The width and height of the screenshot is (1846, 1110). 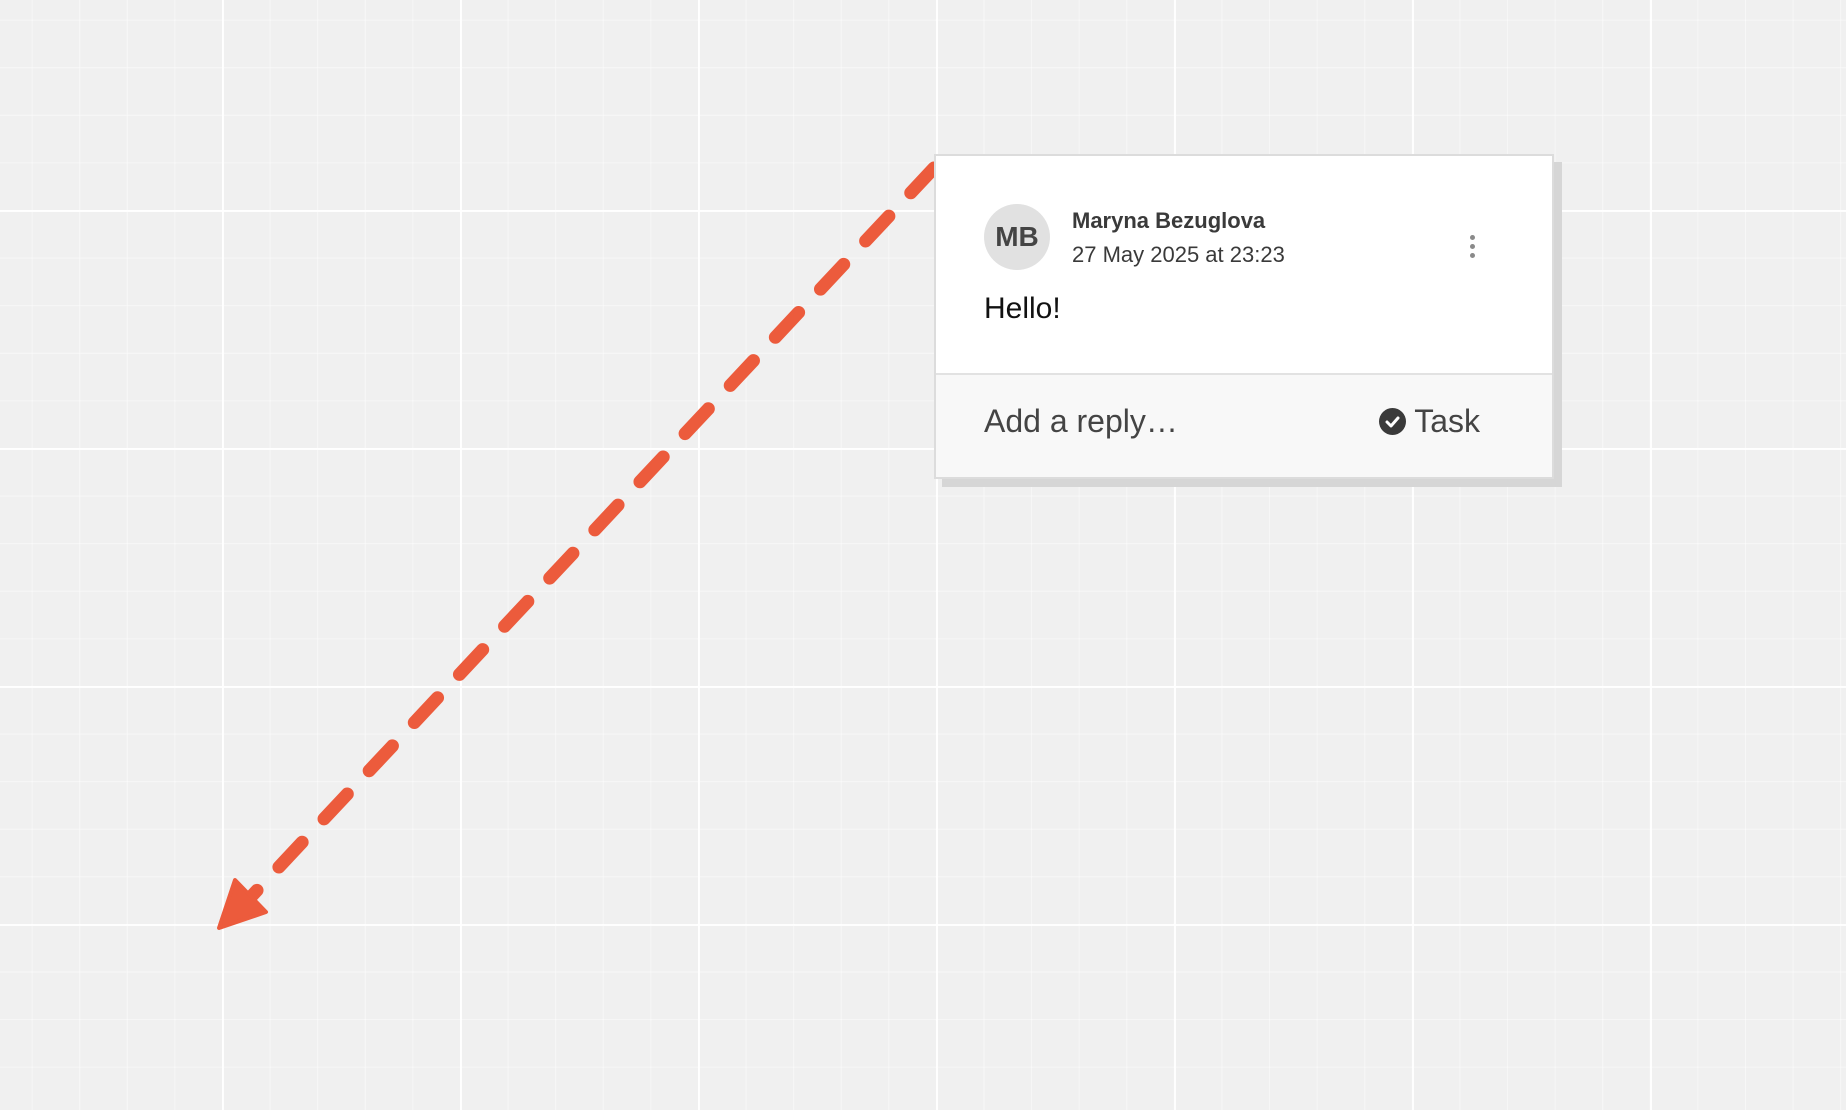 I want to click on task-button: Task, so click(x=1429, y=421).